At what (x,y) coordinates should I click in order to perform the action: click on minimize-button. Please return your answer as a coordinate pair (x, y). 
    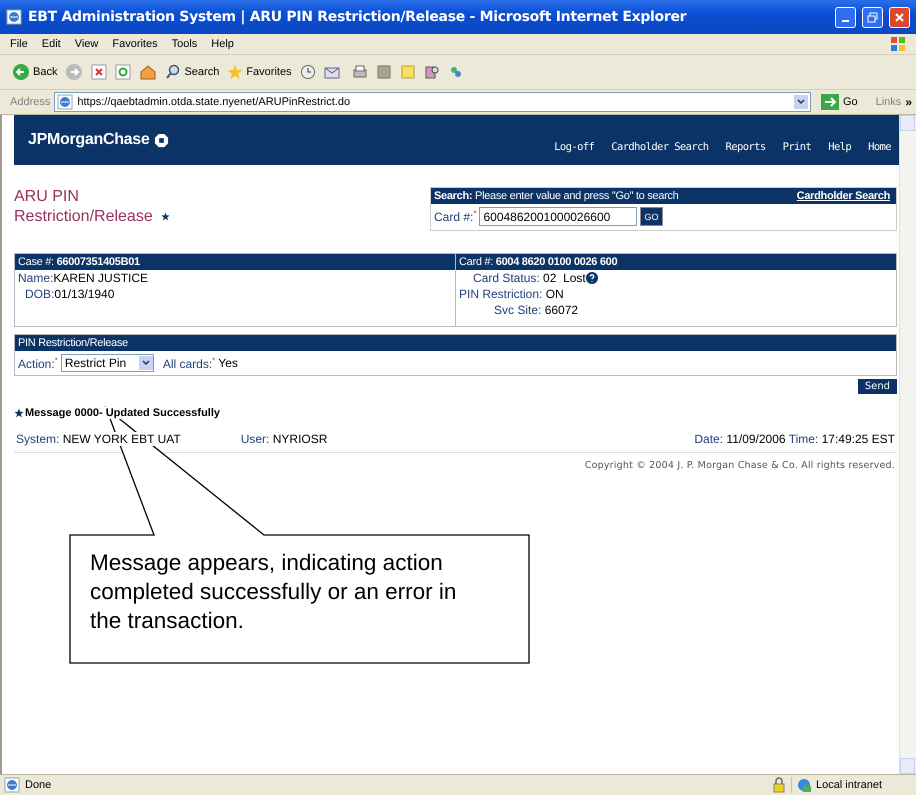
    Looking at the image, I should click on (845, 17).